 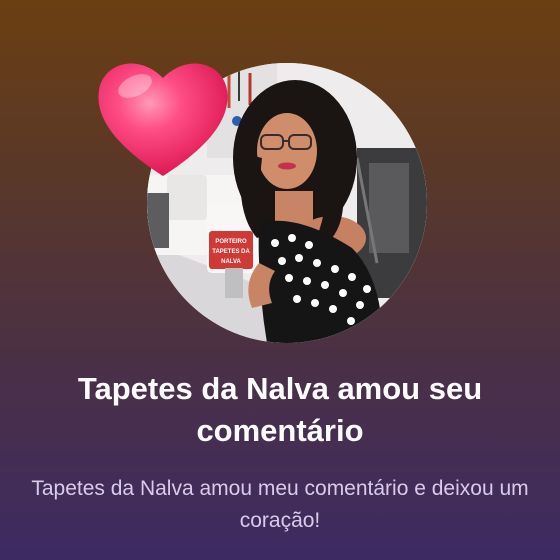 What do you see at coordinates (280, 409) in the screenshot?
I see `notification-title: Tapetes da Nalva amou seu comentário` at bounding box center [280, 409].